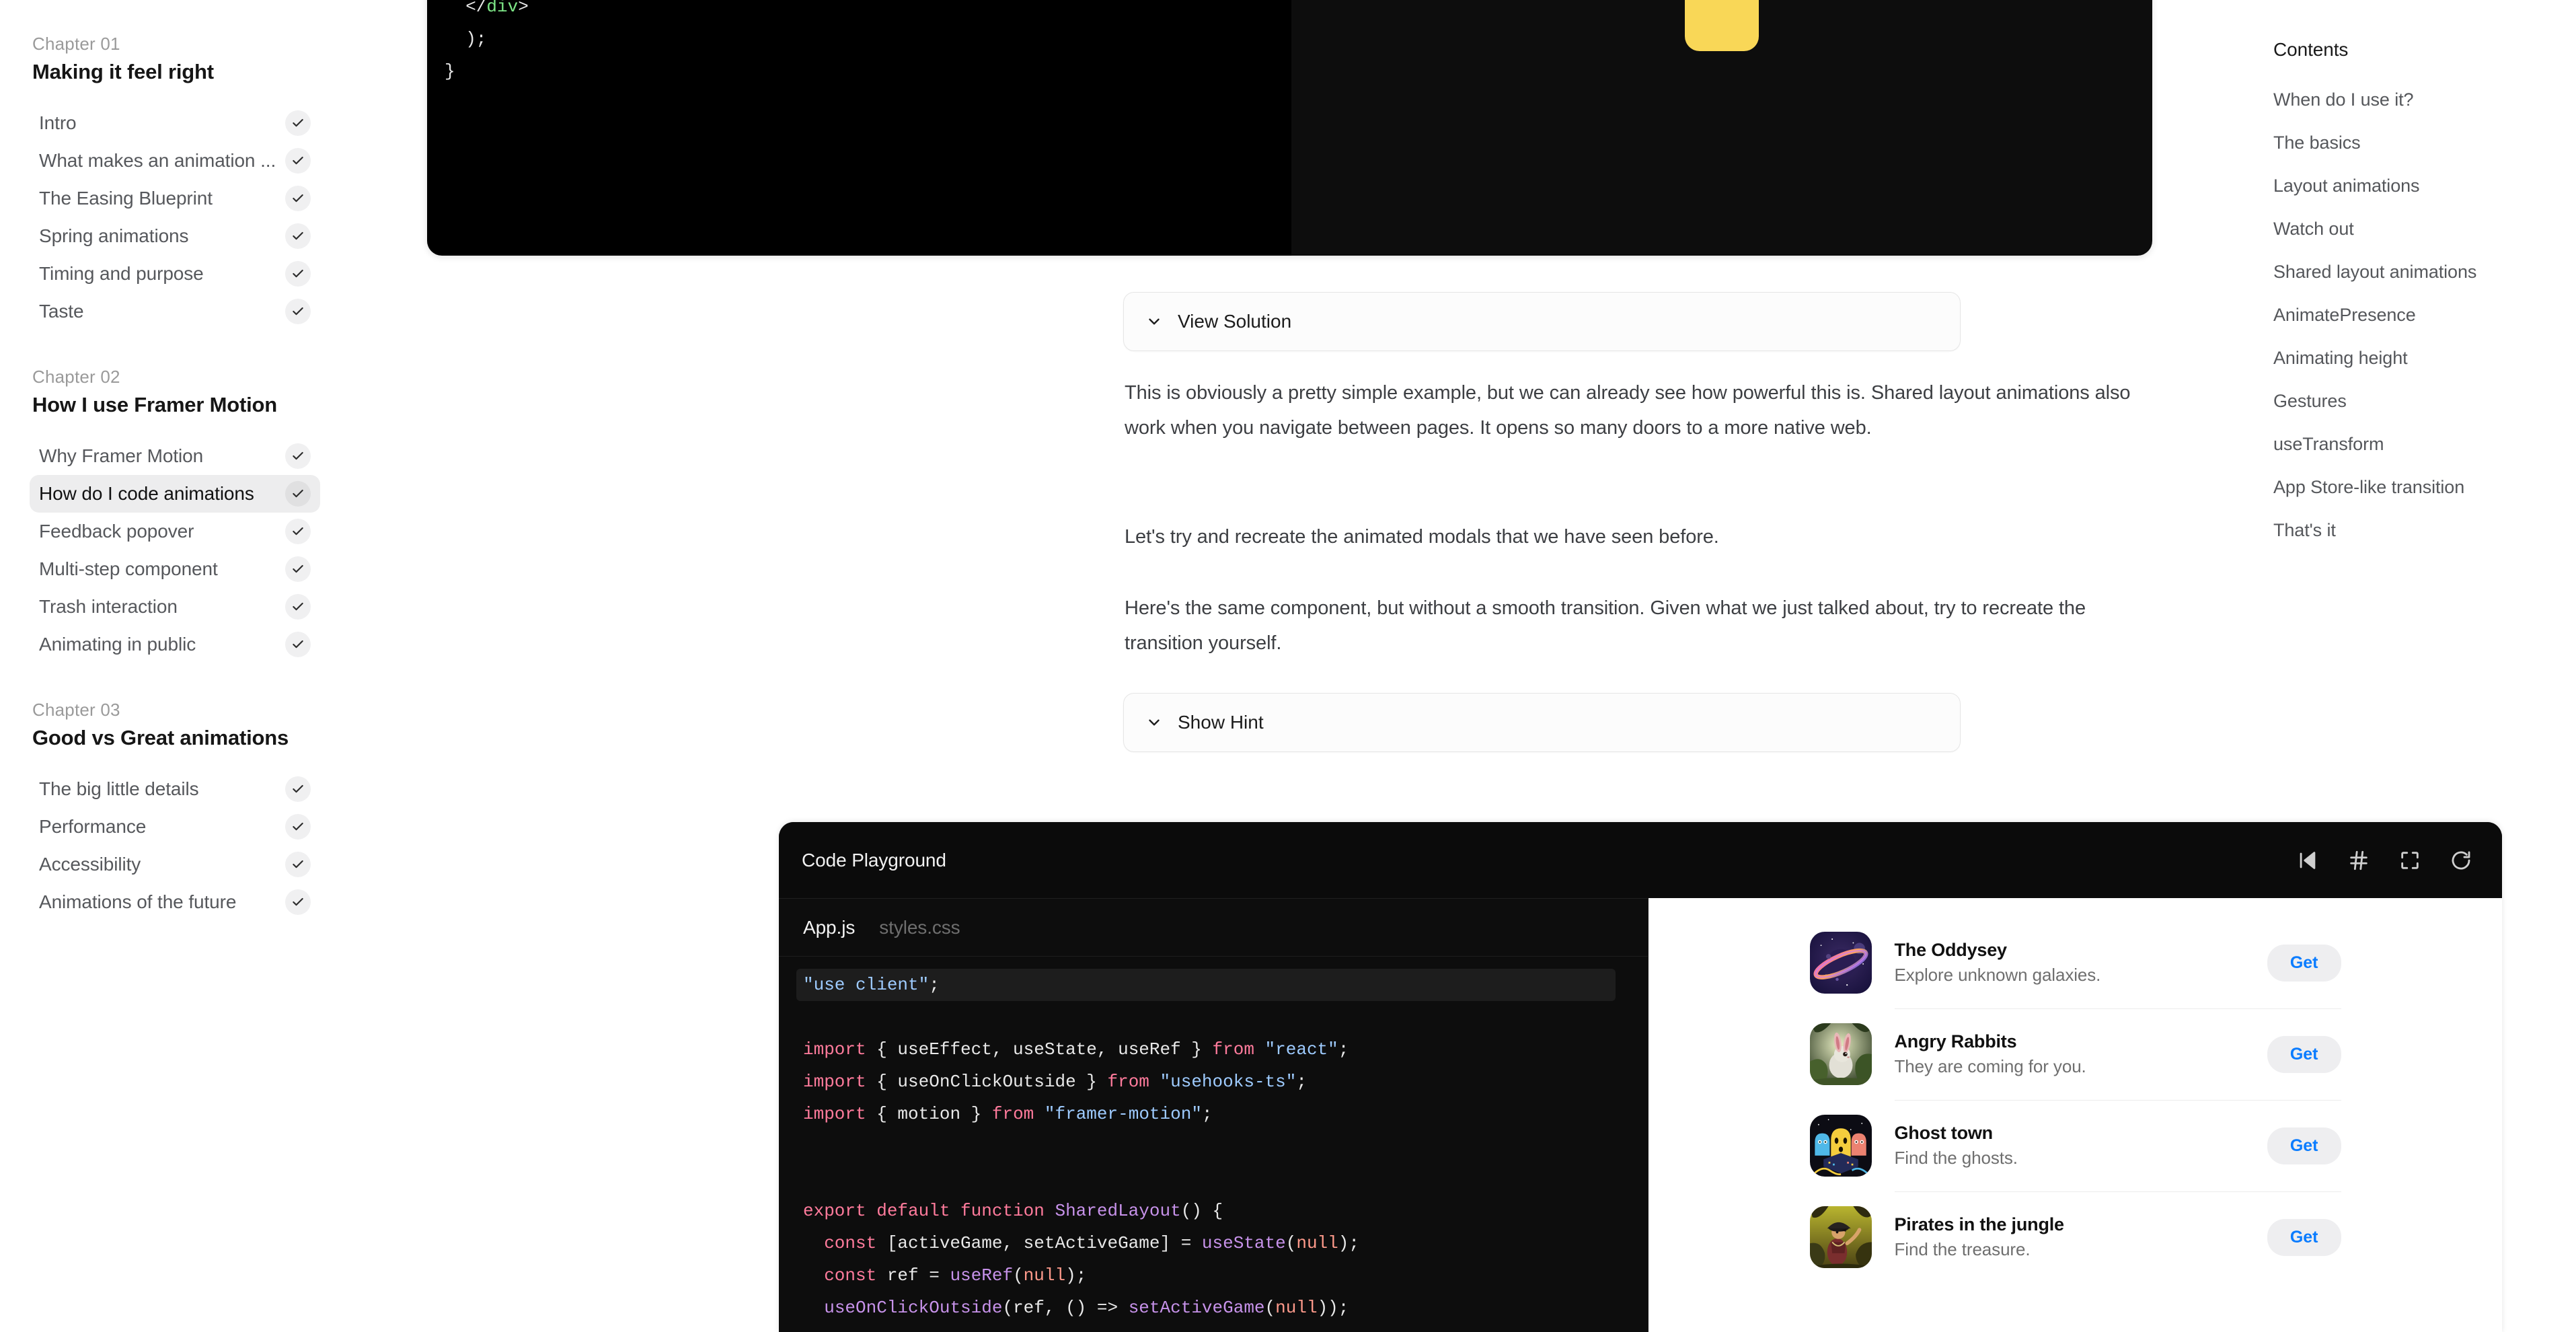 The height and width of the screenshot is (1332, 2576). I want to click on contents-item: When do I use it?, so click(2424, 99).